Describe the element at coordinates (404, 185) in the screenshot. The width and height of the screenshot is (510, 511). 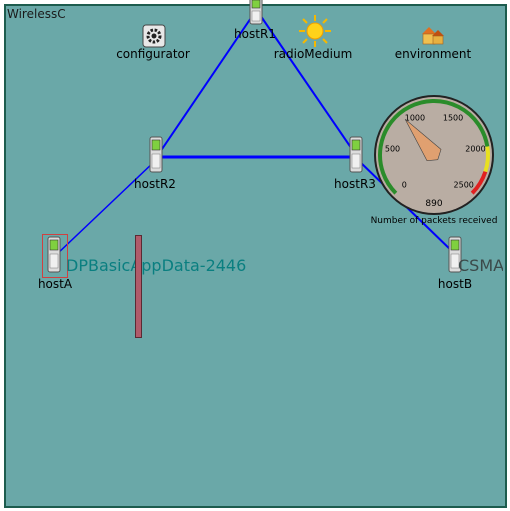
I see `gauge-tick-label: 0` at that location.